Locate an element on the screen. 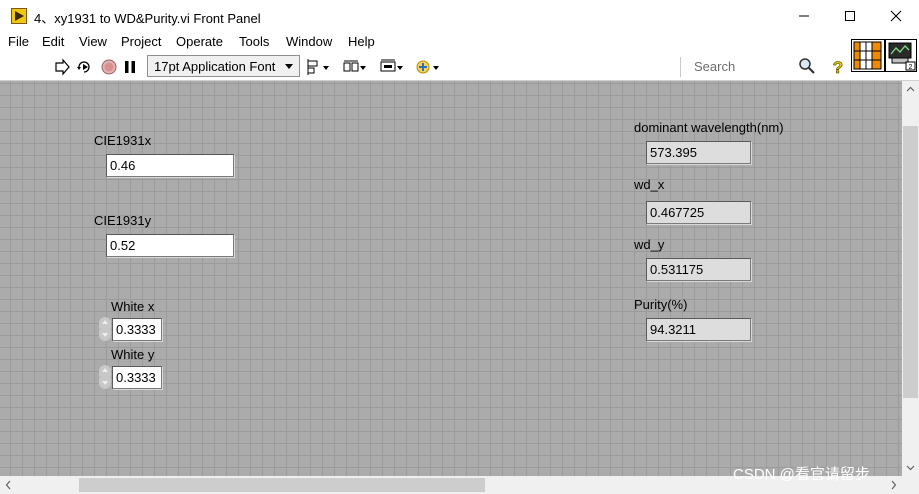 Image resolution: width=919 pixels, height=494 pixels. menu-edit: Edit is located at coordinates (53, 41).